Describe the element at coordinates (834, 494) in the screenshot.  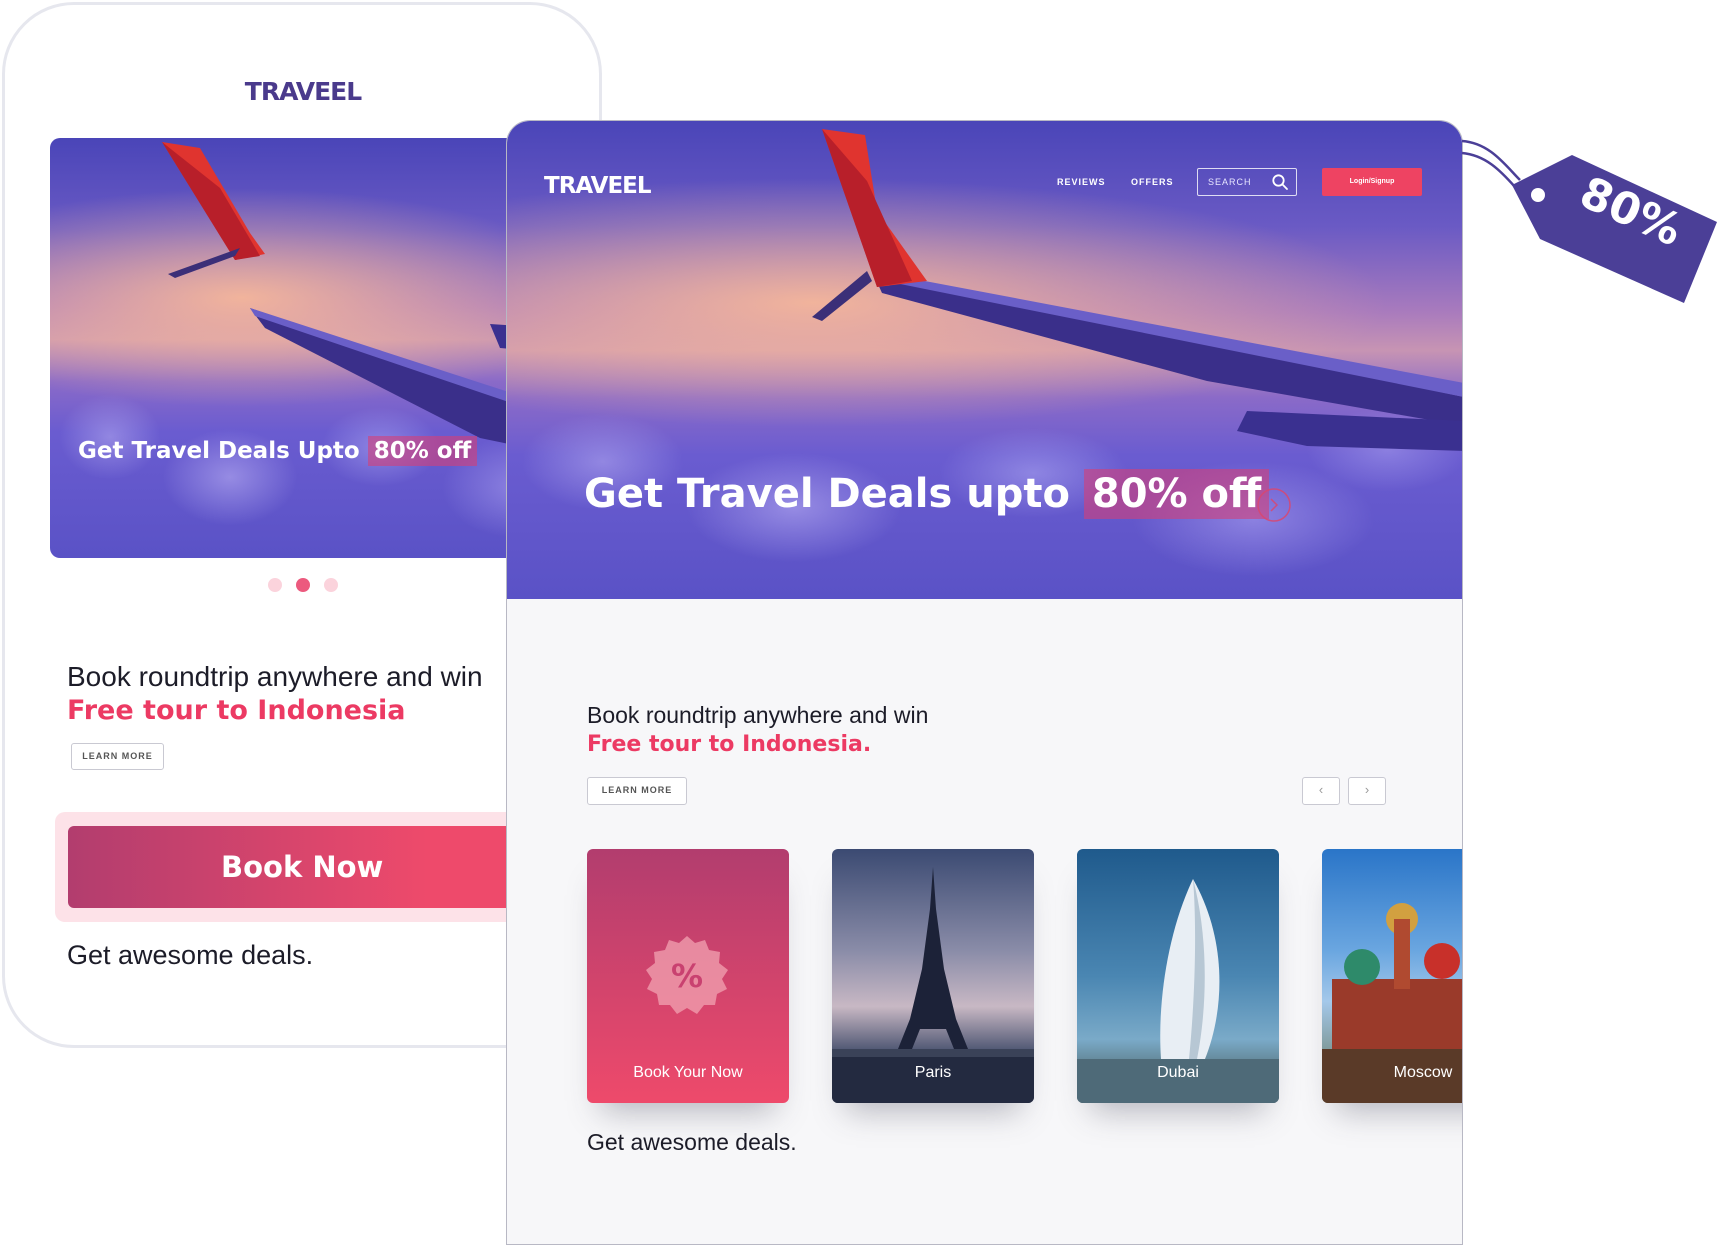
I see `desktop-hero-title-text: Get Travel Deals upto` at that location.